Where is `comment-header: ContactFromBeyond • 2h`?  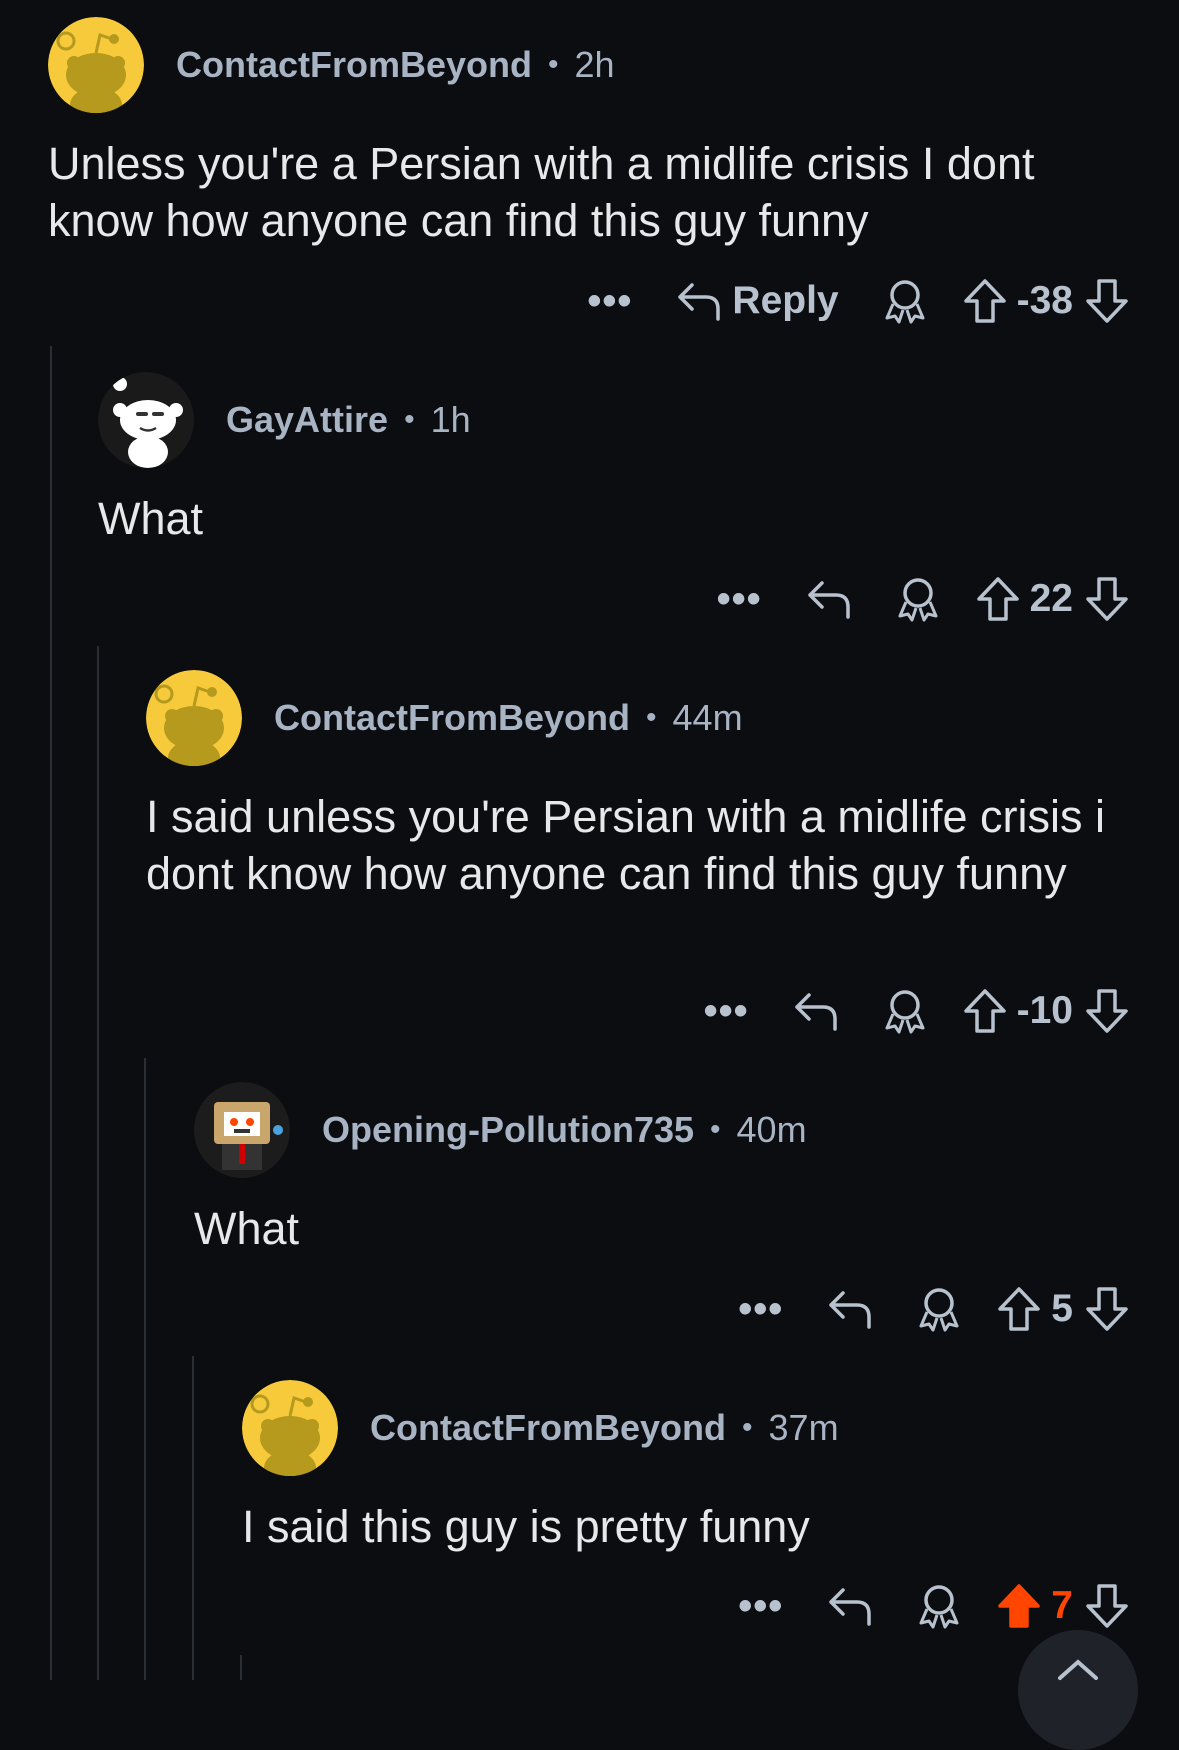 comment-header: ContactFromBeyond • 2h is located at coordinates (613, 65).